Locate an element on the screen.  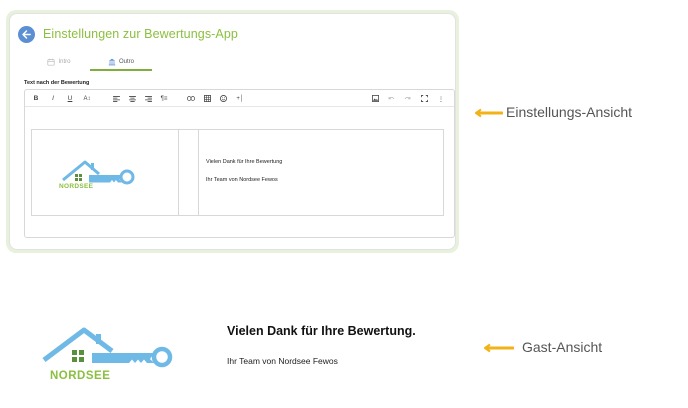
fullscreen-button is located at coordinates (424, 98).